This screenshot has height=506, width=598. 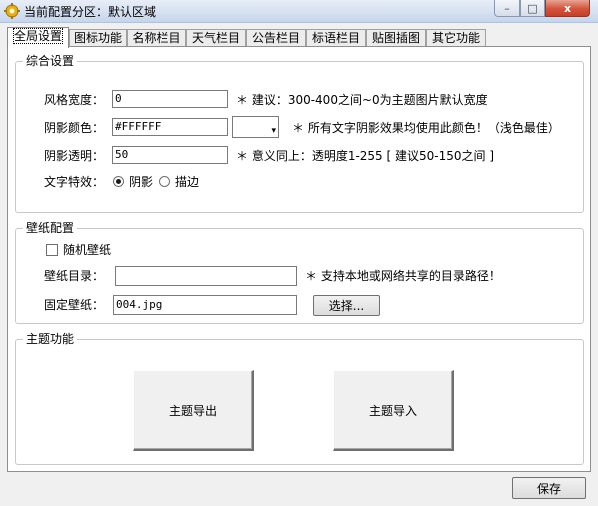 I want to click on tab-other-functions: 其它功能, so click(x=456, y=37).